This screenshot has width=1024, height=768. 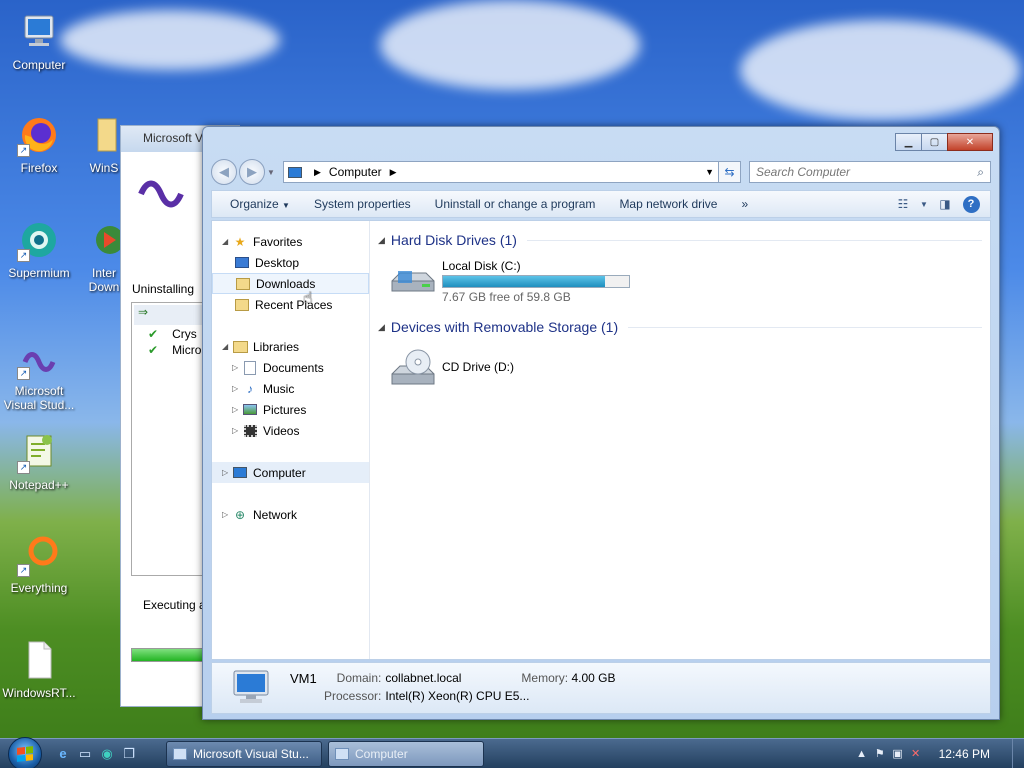 What do you see at coordinates (40, 41) in the screenshot?
I see `desktop-icon-computer: Computer` at bounding box center [40, 41].